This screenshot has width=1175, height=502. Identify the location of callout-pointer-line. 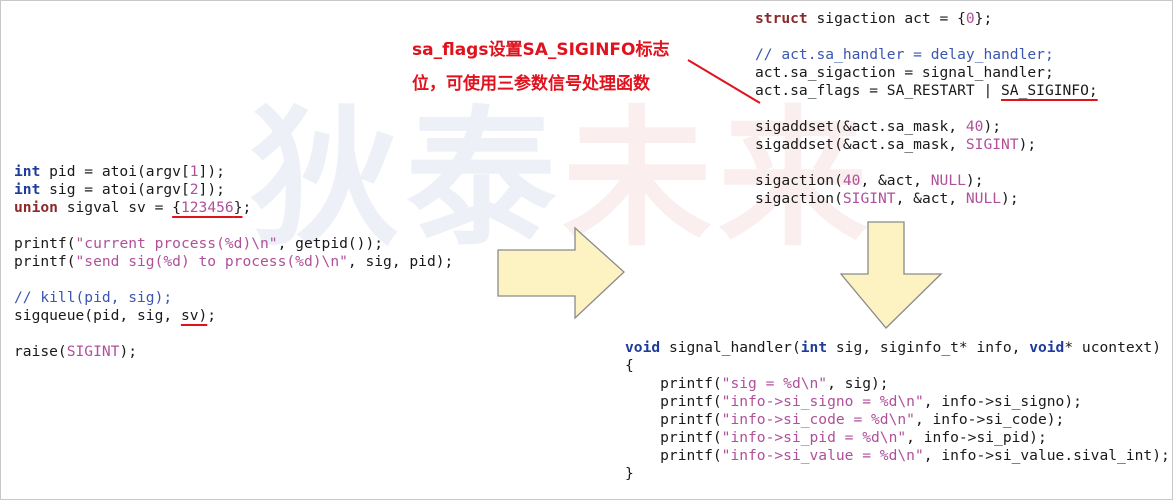
(724, 81).